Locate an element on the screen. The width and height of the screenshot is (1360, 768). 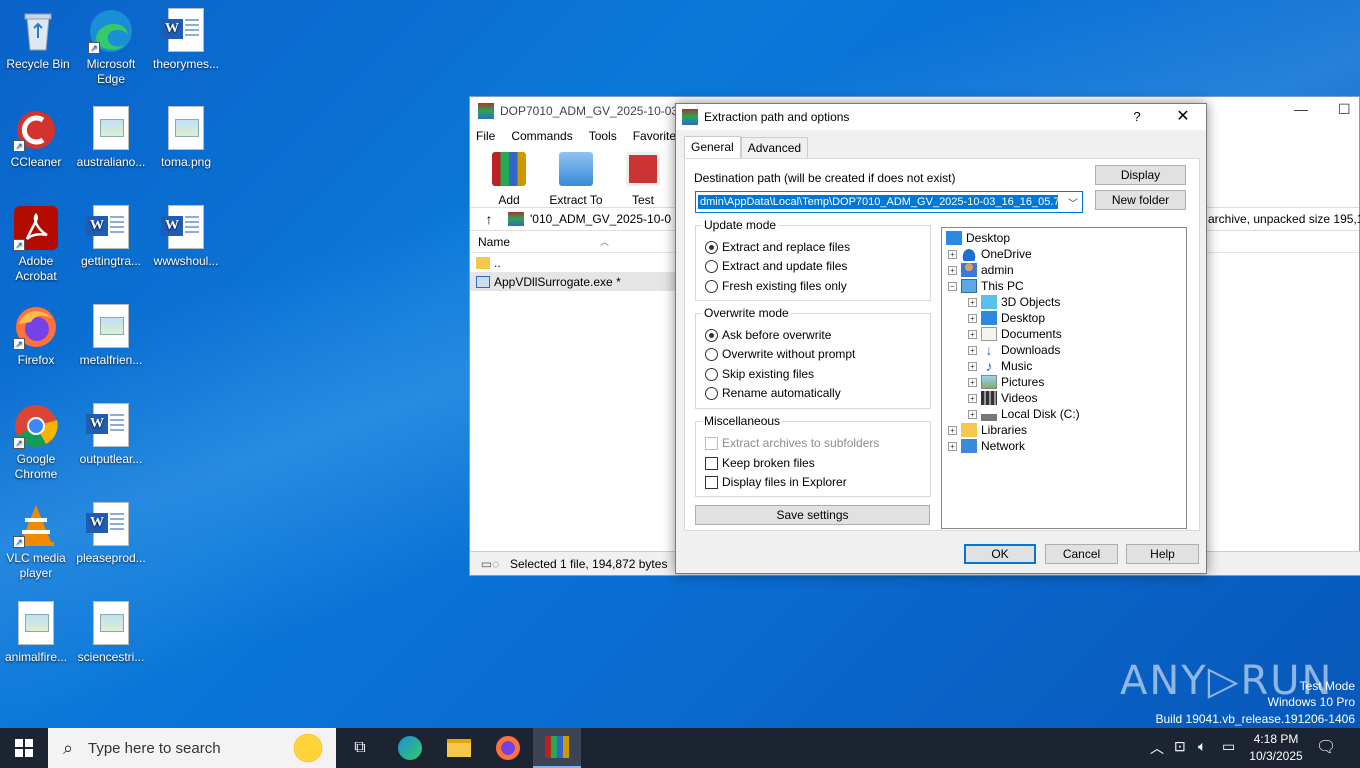
checkbox-extract-to-subfolders: Extract archives to subfolders is located at coordinates (792, 443).